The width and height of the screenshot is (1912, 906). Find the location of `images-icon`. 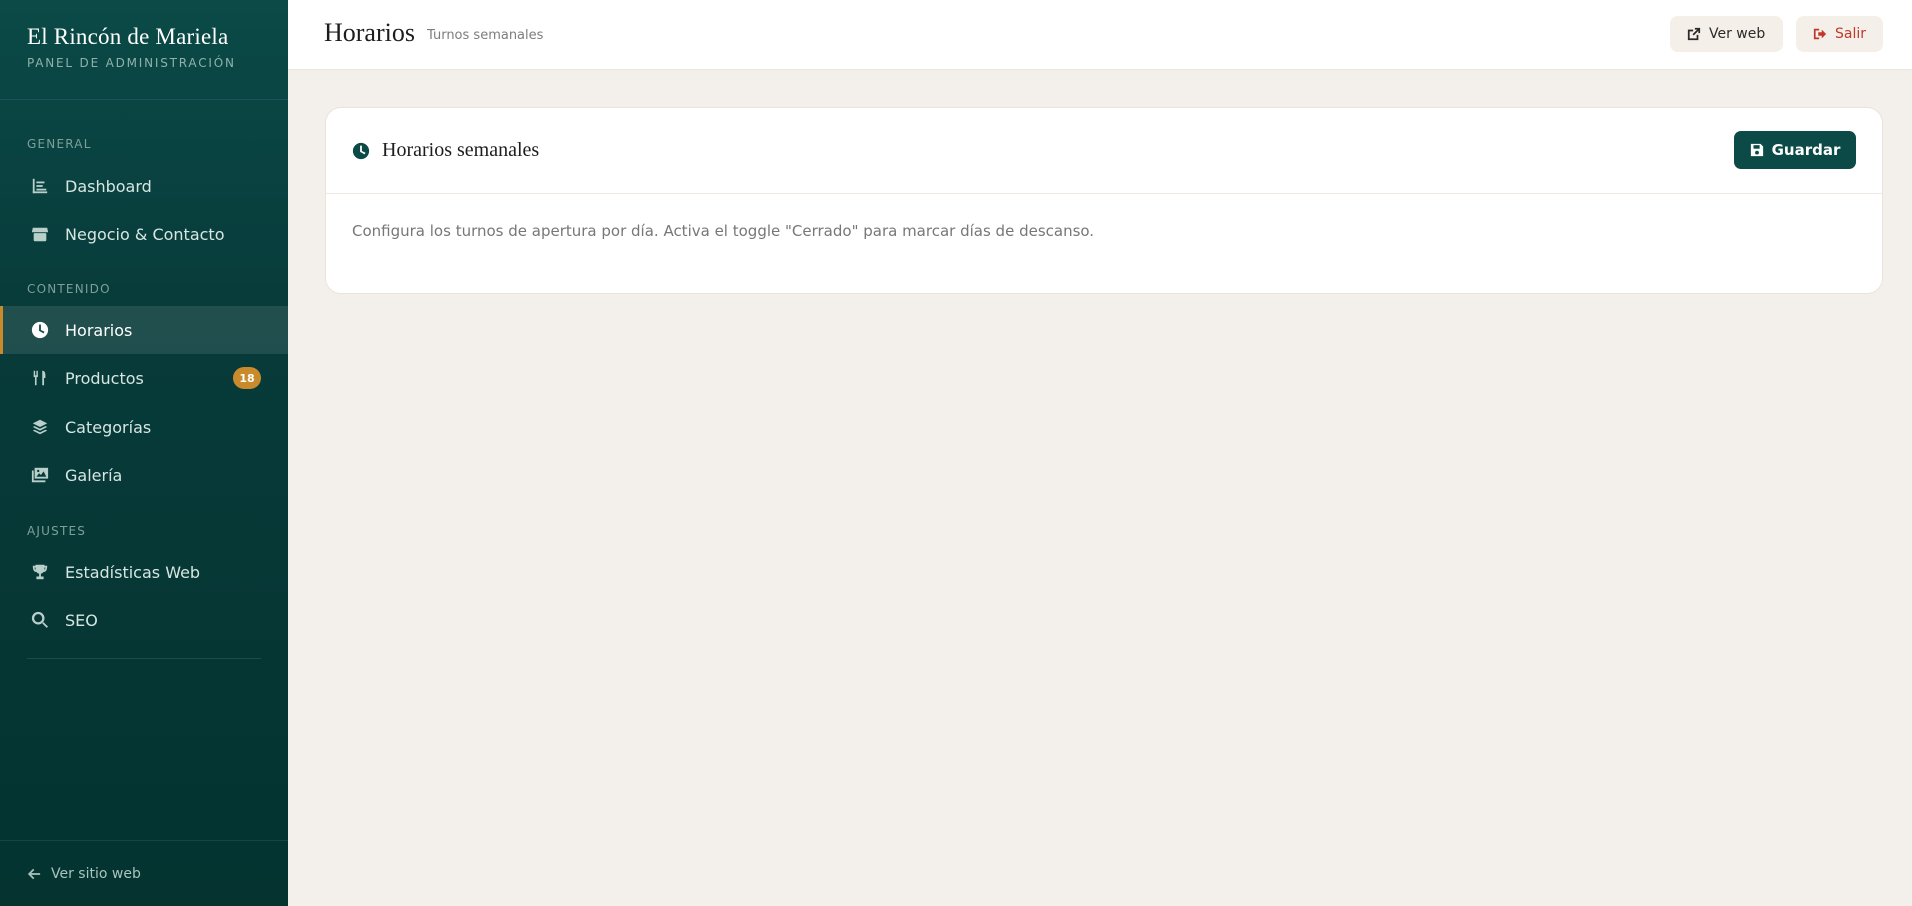

images-icon is located at coordinates (40, 475).